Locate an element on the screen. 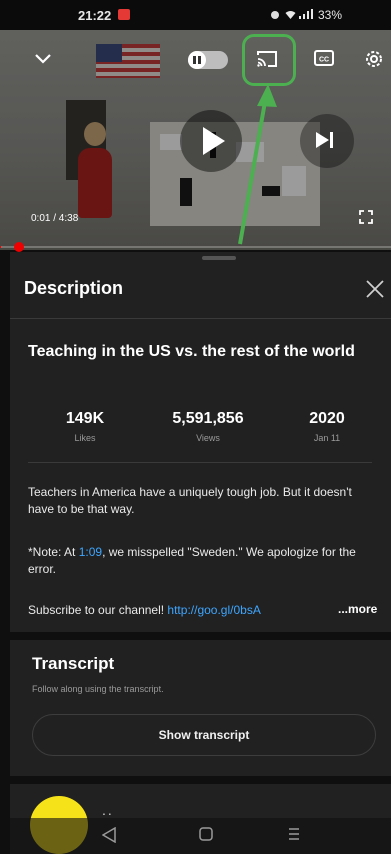  scrubber-handle is located at coordinates (19, 247).